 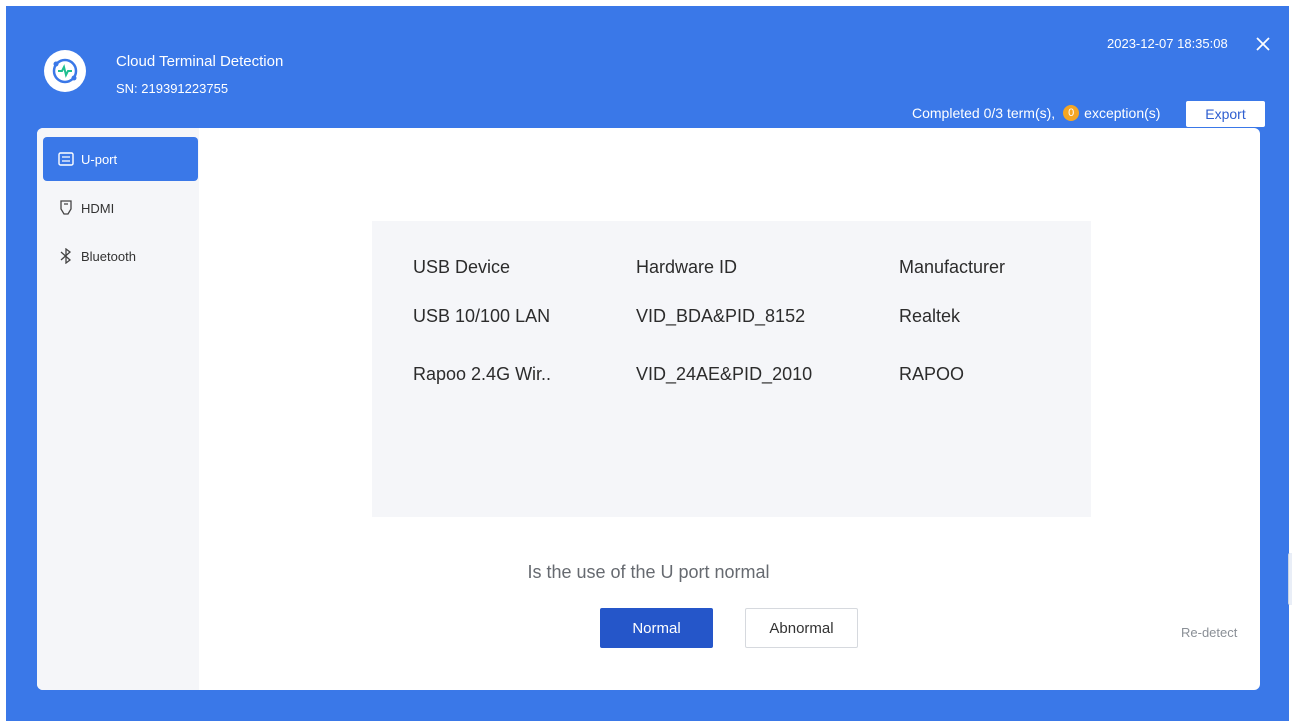 What do you see at coordinates (108, 256) in the screenshot?
I see `sidebar-item-label: Bluetooth` at bounding box center [108, 256].